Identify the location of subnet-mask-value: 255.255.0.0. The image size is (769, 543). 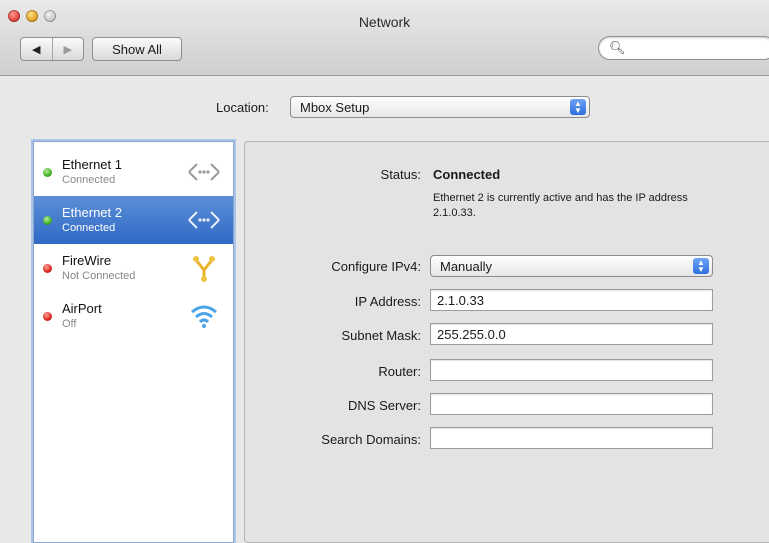
(471, 334).